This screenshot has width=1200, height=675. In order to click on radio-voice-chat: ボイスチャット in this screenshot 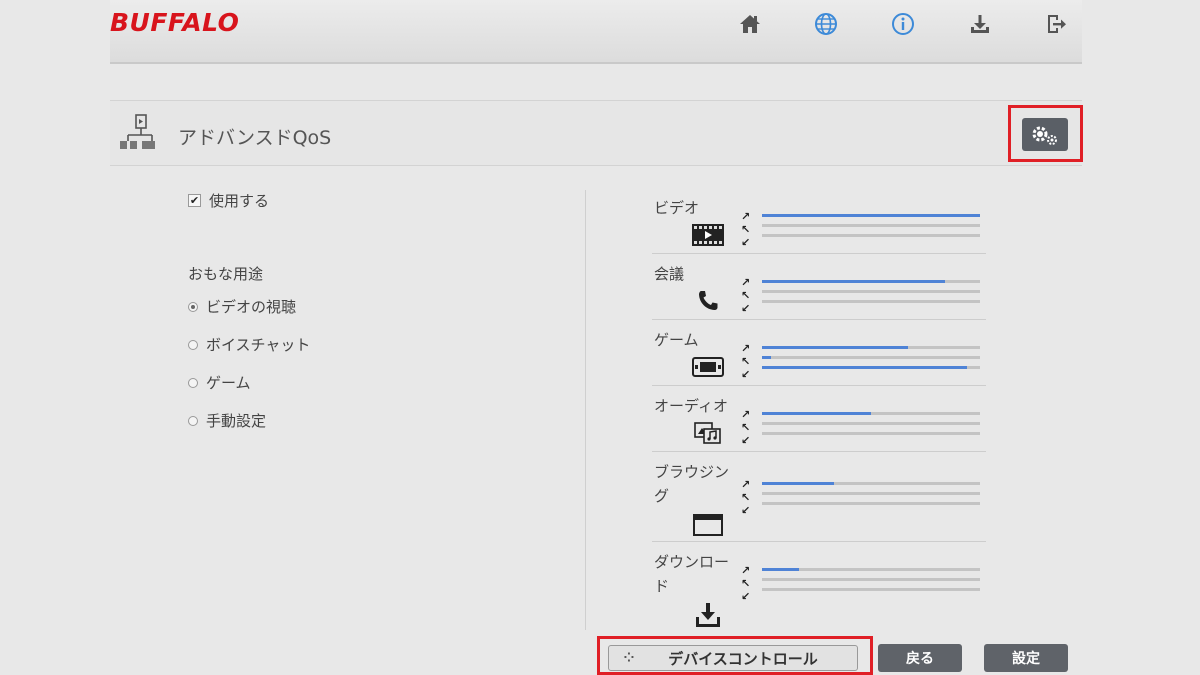, I will do `click(378, 344)`.